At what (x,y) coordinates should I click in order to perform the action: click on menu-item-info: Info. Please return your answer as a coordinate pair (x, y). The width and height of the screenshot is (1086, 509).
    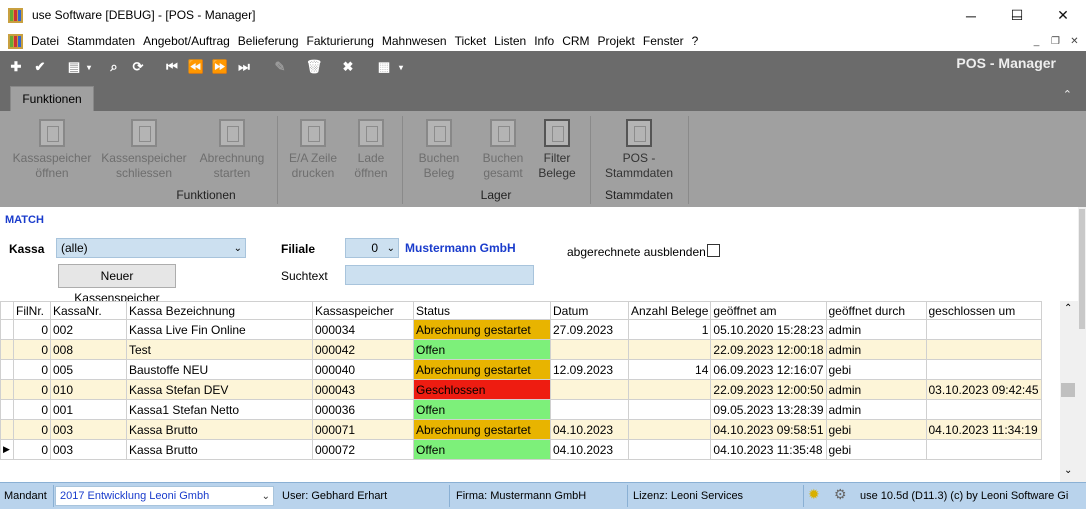
    Looking at the image, I should click on (544, 41).